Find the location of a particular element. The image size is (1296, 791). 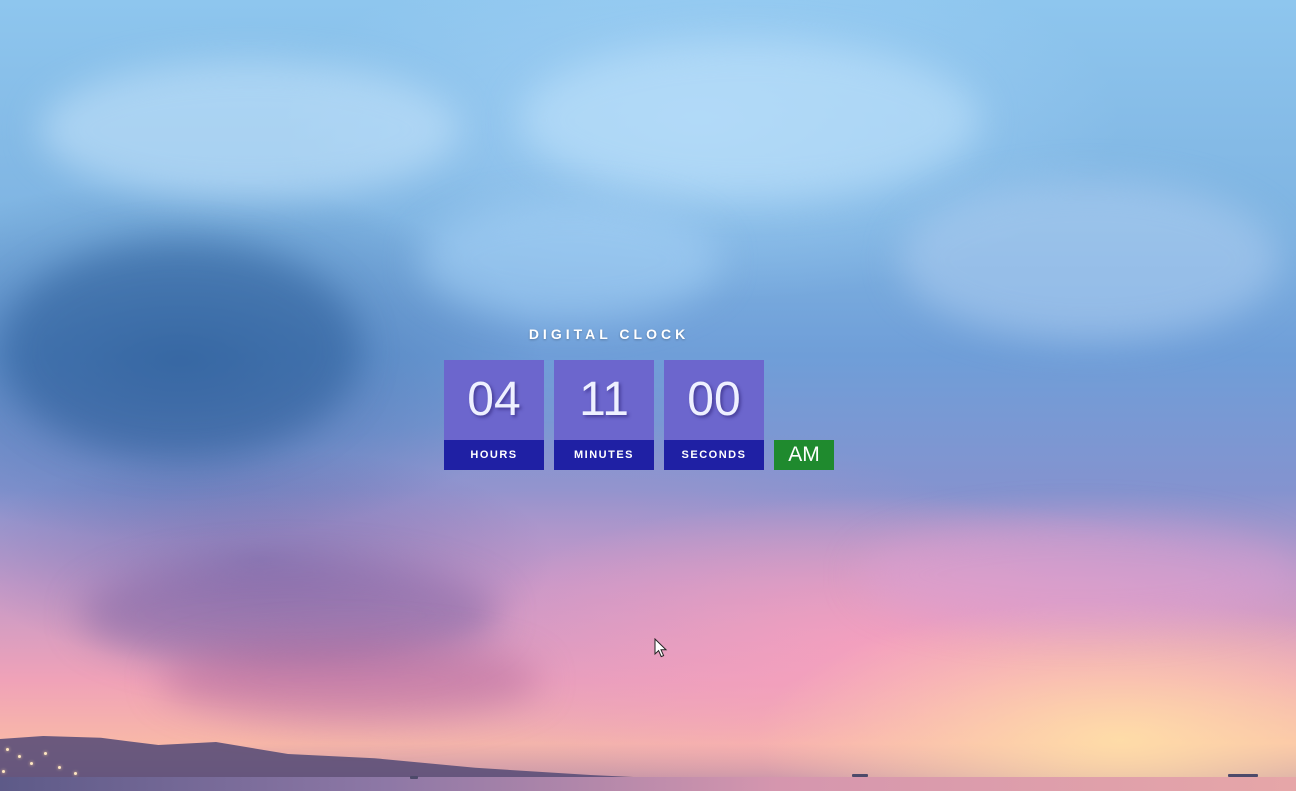

hours-label: HOURS is located at coordinates (494, 455).